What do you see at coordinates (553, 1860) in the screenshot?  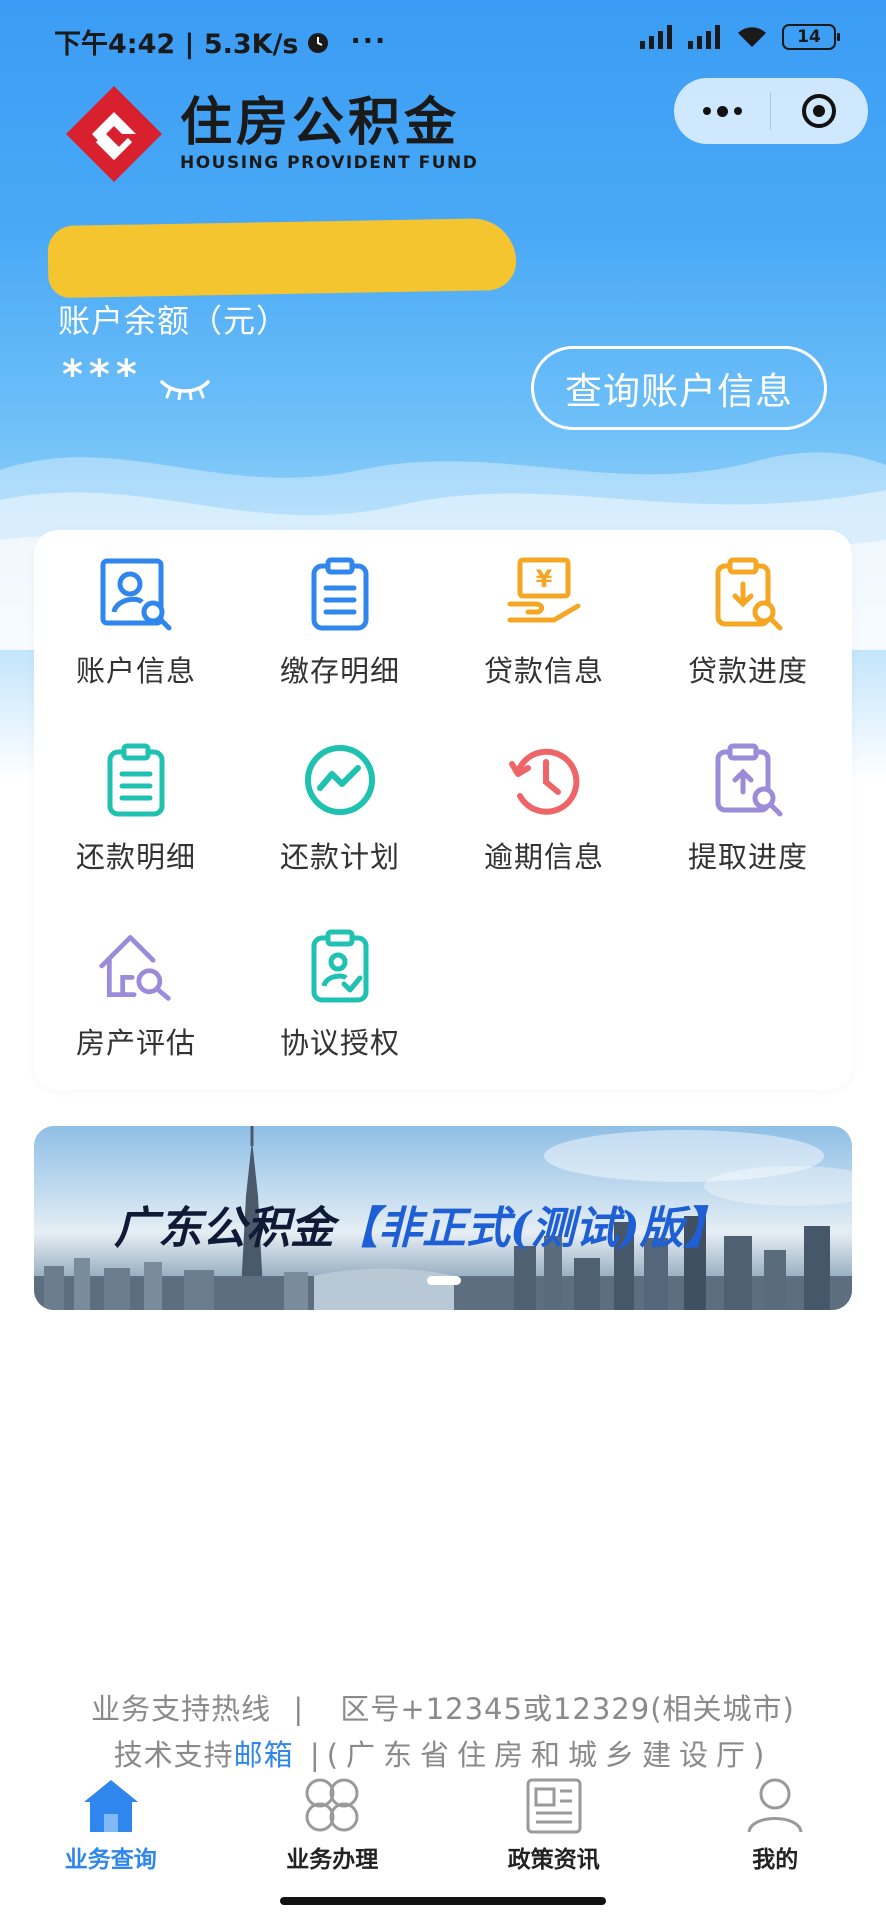 I see `tab-label: 政策资讯` at bounding box center [553, 1860].